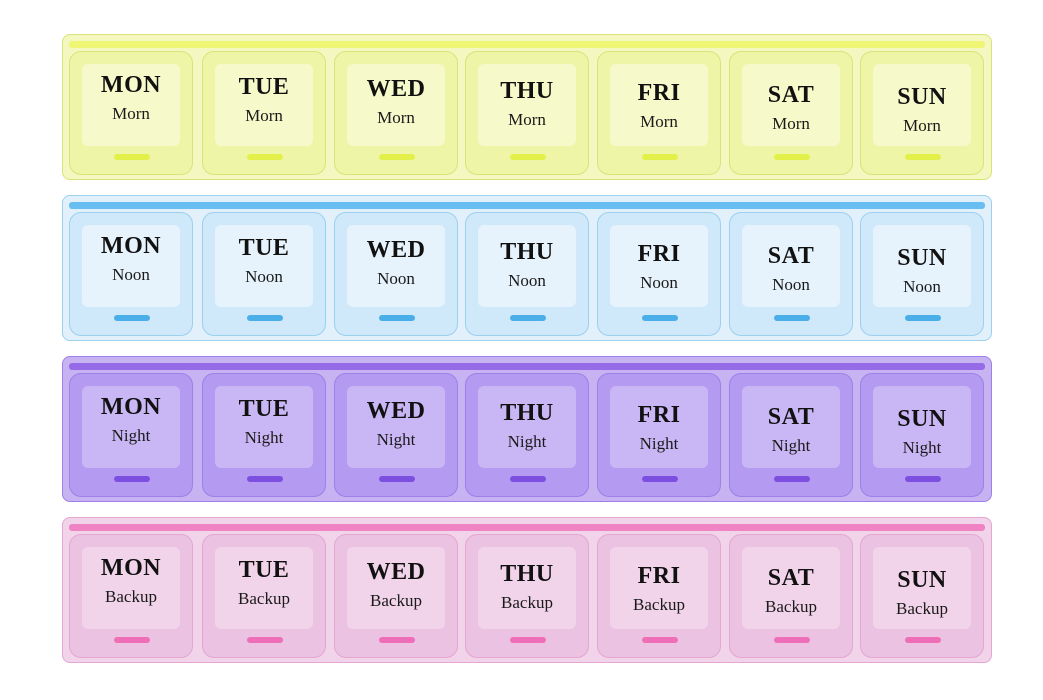 The height and width of the screenshot is (700, 1043). I want to click on pill-compartment-wed-night: WED Night, so click(396, 435).